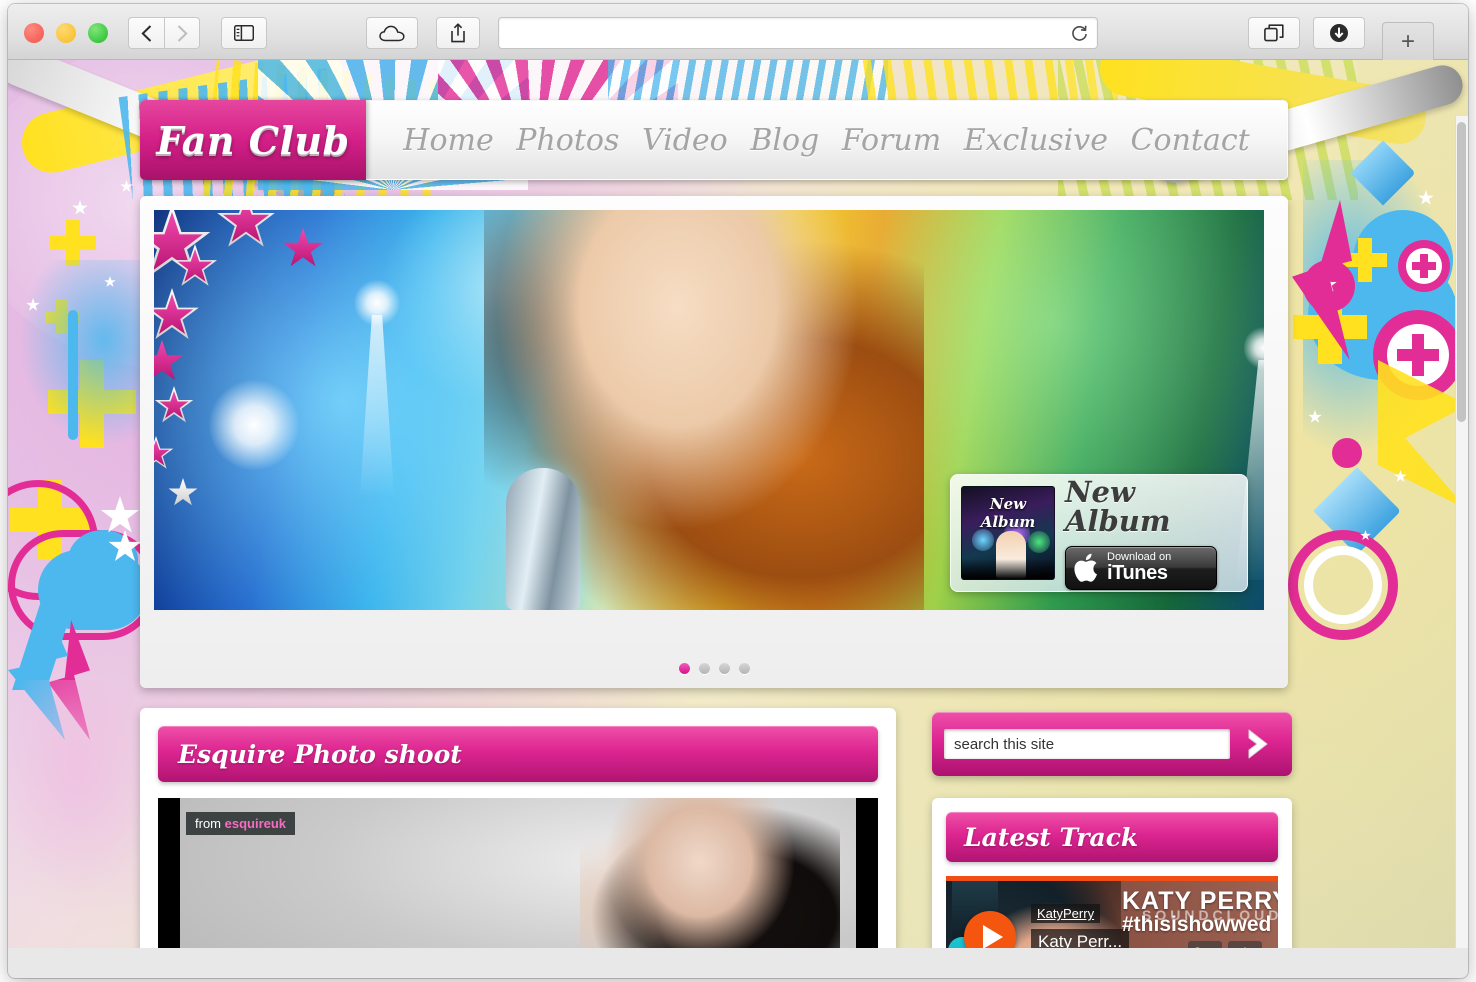  I want to click on tab-overview-button, so click(1274, 33).